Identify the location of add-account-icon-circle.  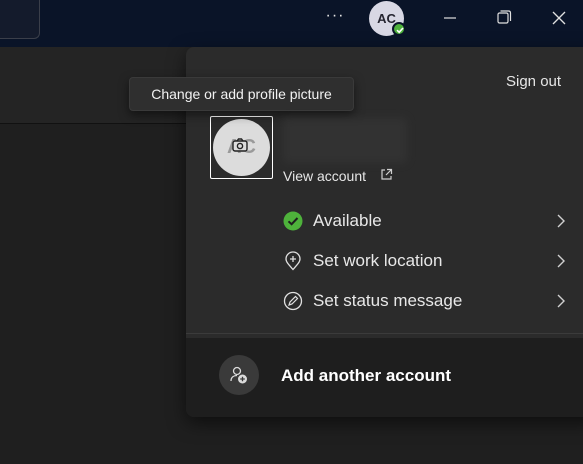
(239, 375).